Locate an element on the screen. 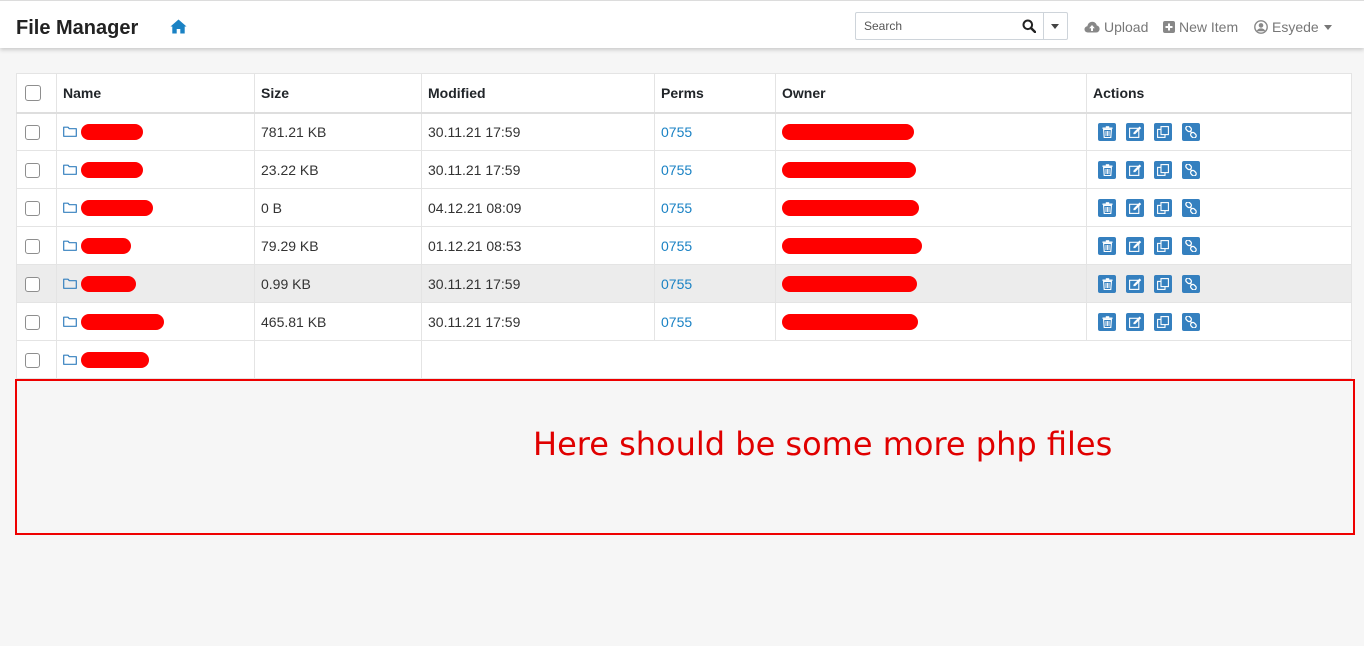 The width and height of the screenshot is (1364, 646). user-menu: Esyede is located at coordinates (1293, 27).